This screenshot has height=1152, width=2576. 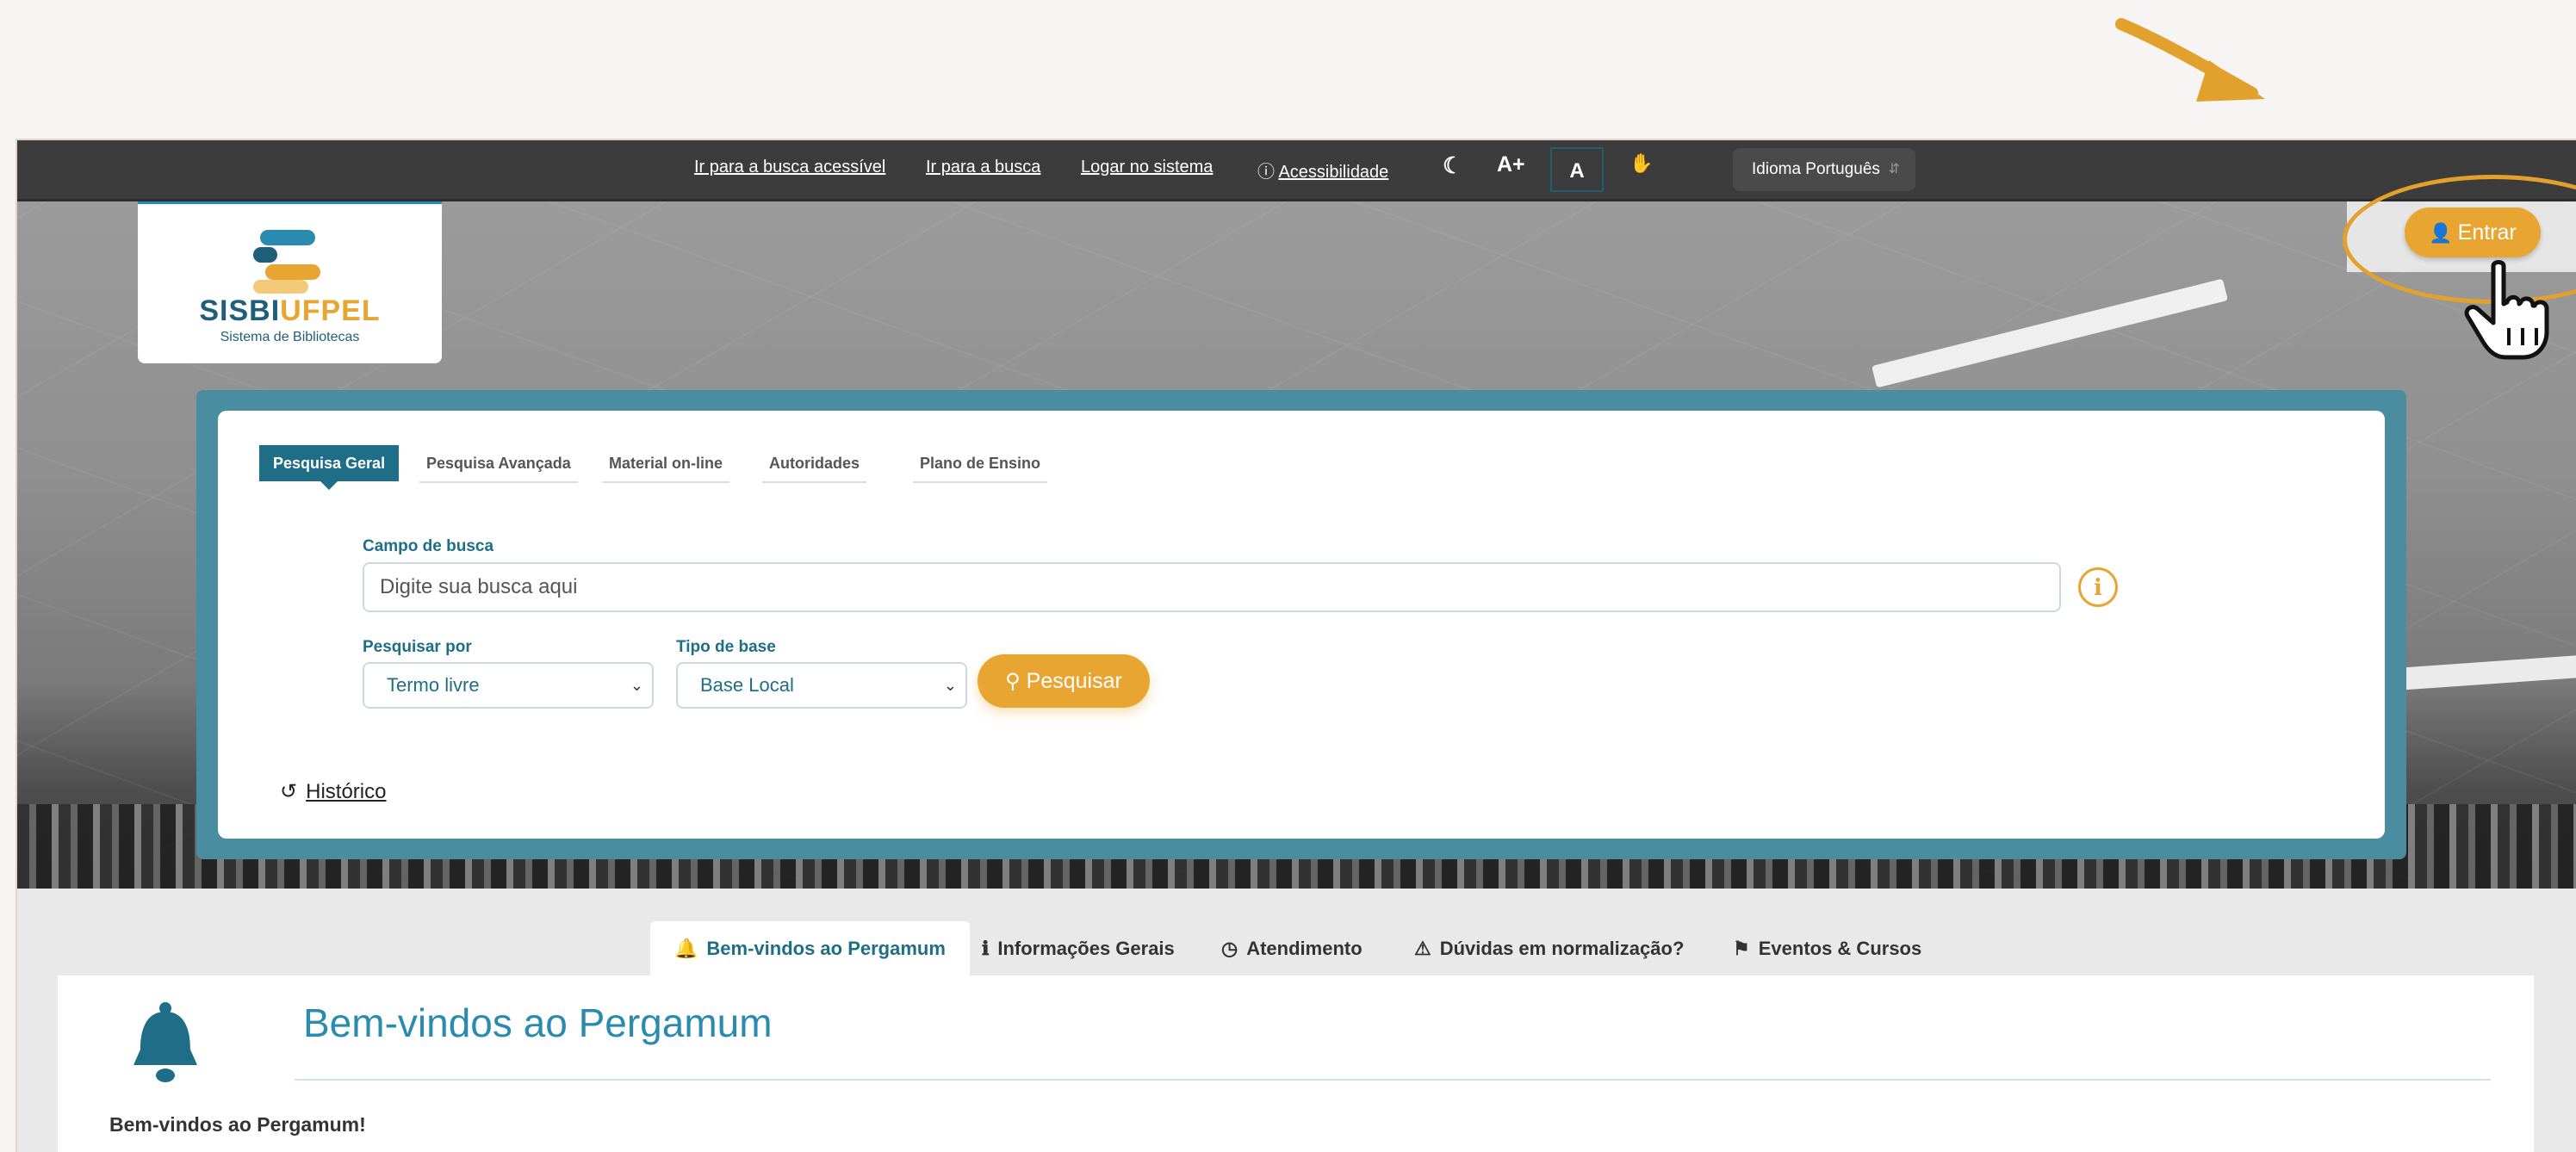 I want to click on divider, so click(x=1393, y=1080).